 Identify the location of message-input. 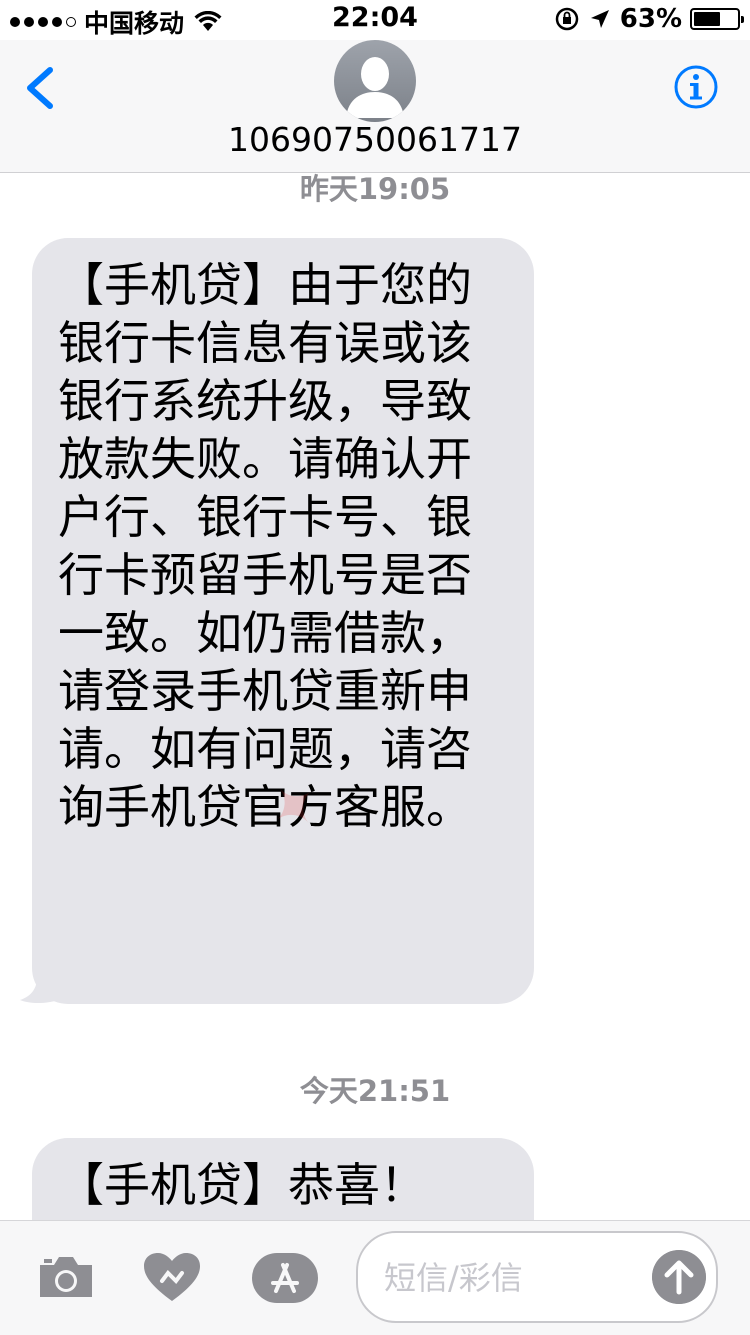
(509, 1278).